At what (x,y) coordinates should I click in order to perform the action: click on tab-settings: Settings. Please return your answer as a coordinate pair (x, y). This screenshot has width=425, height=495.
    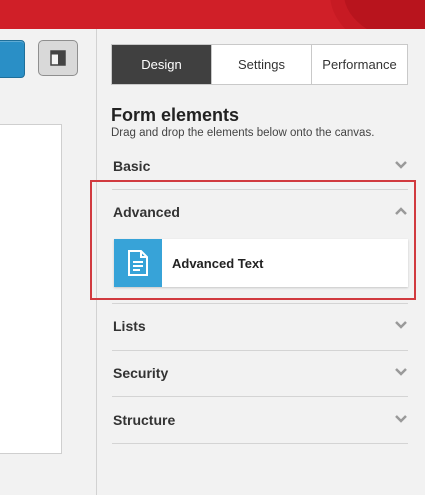
    Looking at the image, I should click on (261, 64).